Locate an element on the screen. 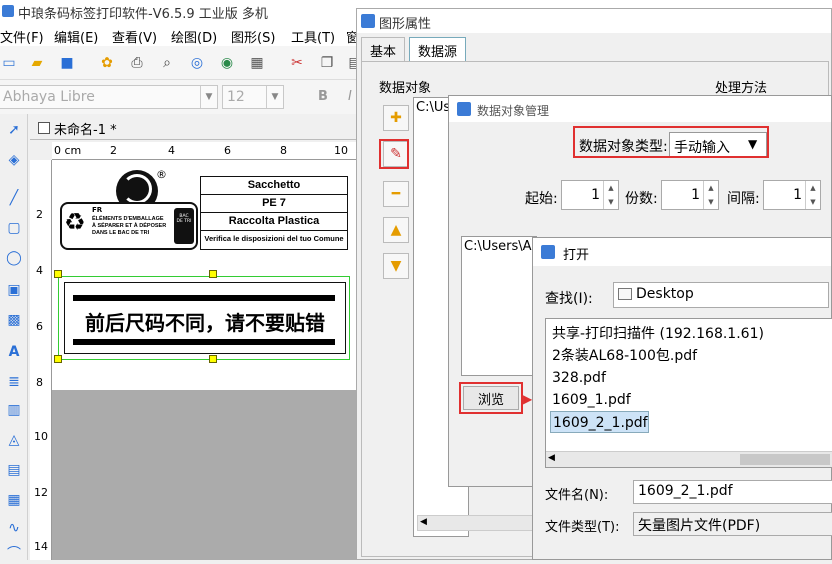  banner-frame: 前后尺码不同，请不要贴错 is located at coordinates (205, 318).